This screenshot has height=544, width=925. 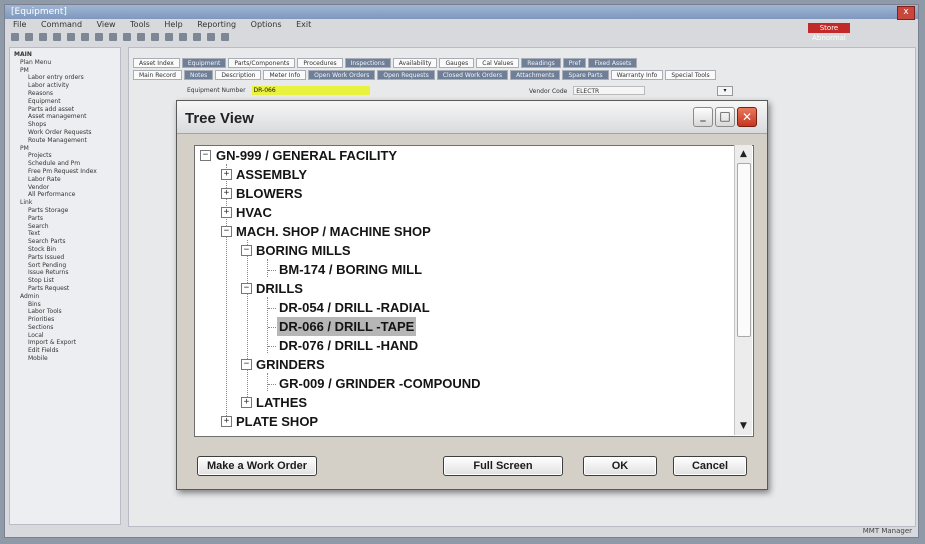 I want to click on tab: Fixed Assets, so click(x=613, y=63).